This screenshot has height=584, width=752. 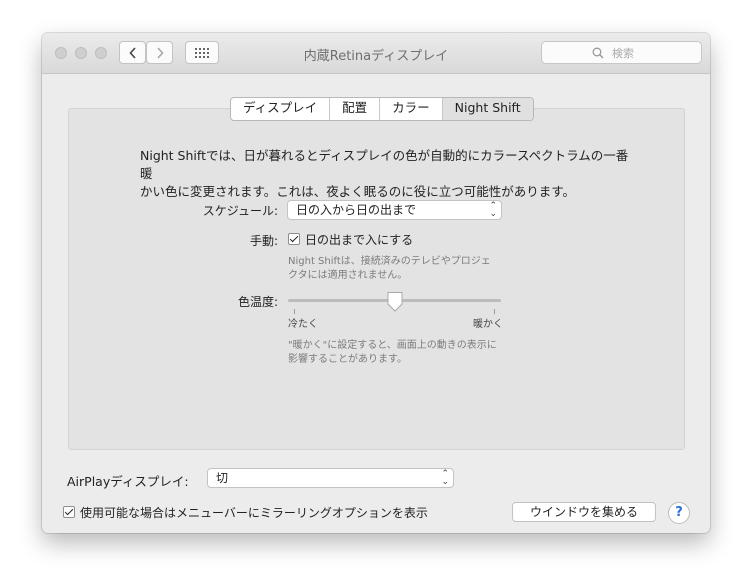 I want to click on temperature-note-line-2: 影響することがあります。, so click(x=347, y=359).